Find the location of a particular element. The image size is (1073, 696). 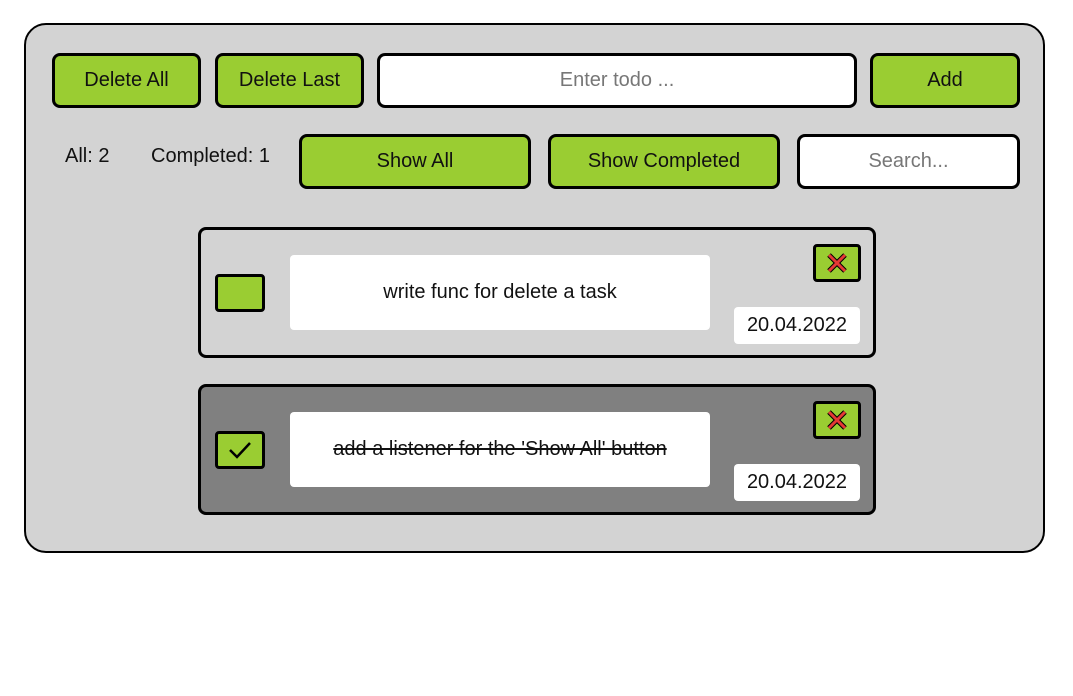

task-text: add a listener for the 'Show All' button is located at coordinates (500, 449).